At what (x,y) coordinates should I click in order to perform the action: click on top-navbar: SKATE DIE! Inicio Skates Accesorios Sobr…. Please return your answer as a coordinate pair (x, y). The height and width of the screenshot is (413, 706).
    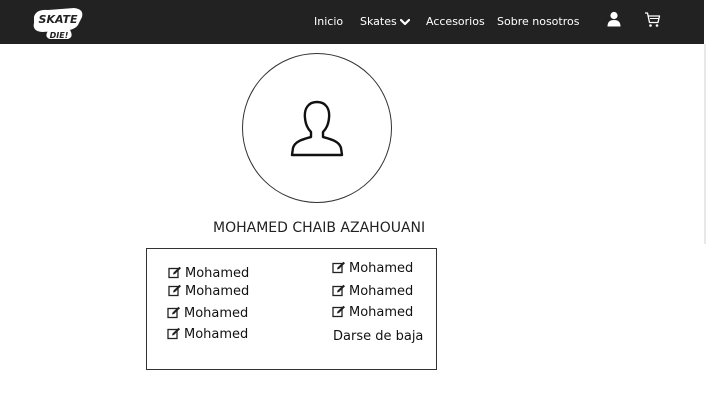
    Looking at the image, I should click on (352, 22).